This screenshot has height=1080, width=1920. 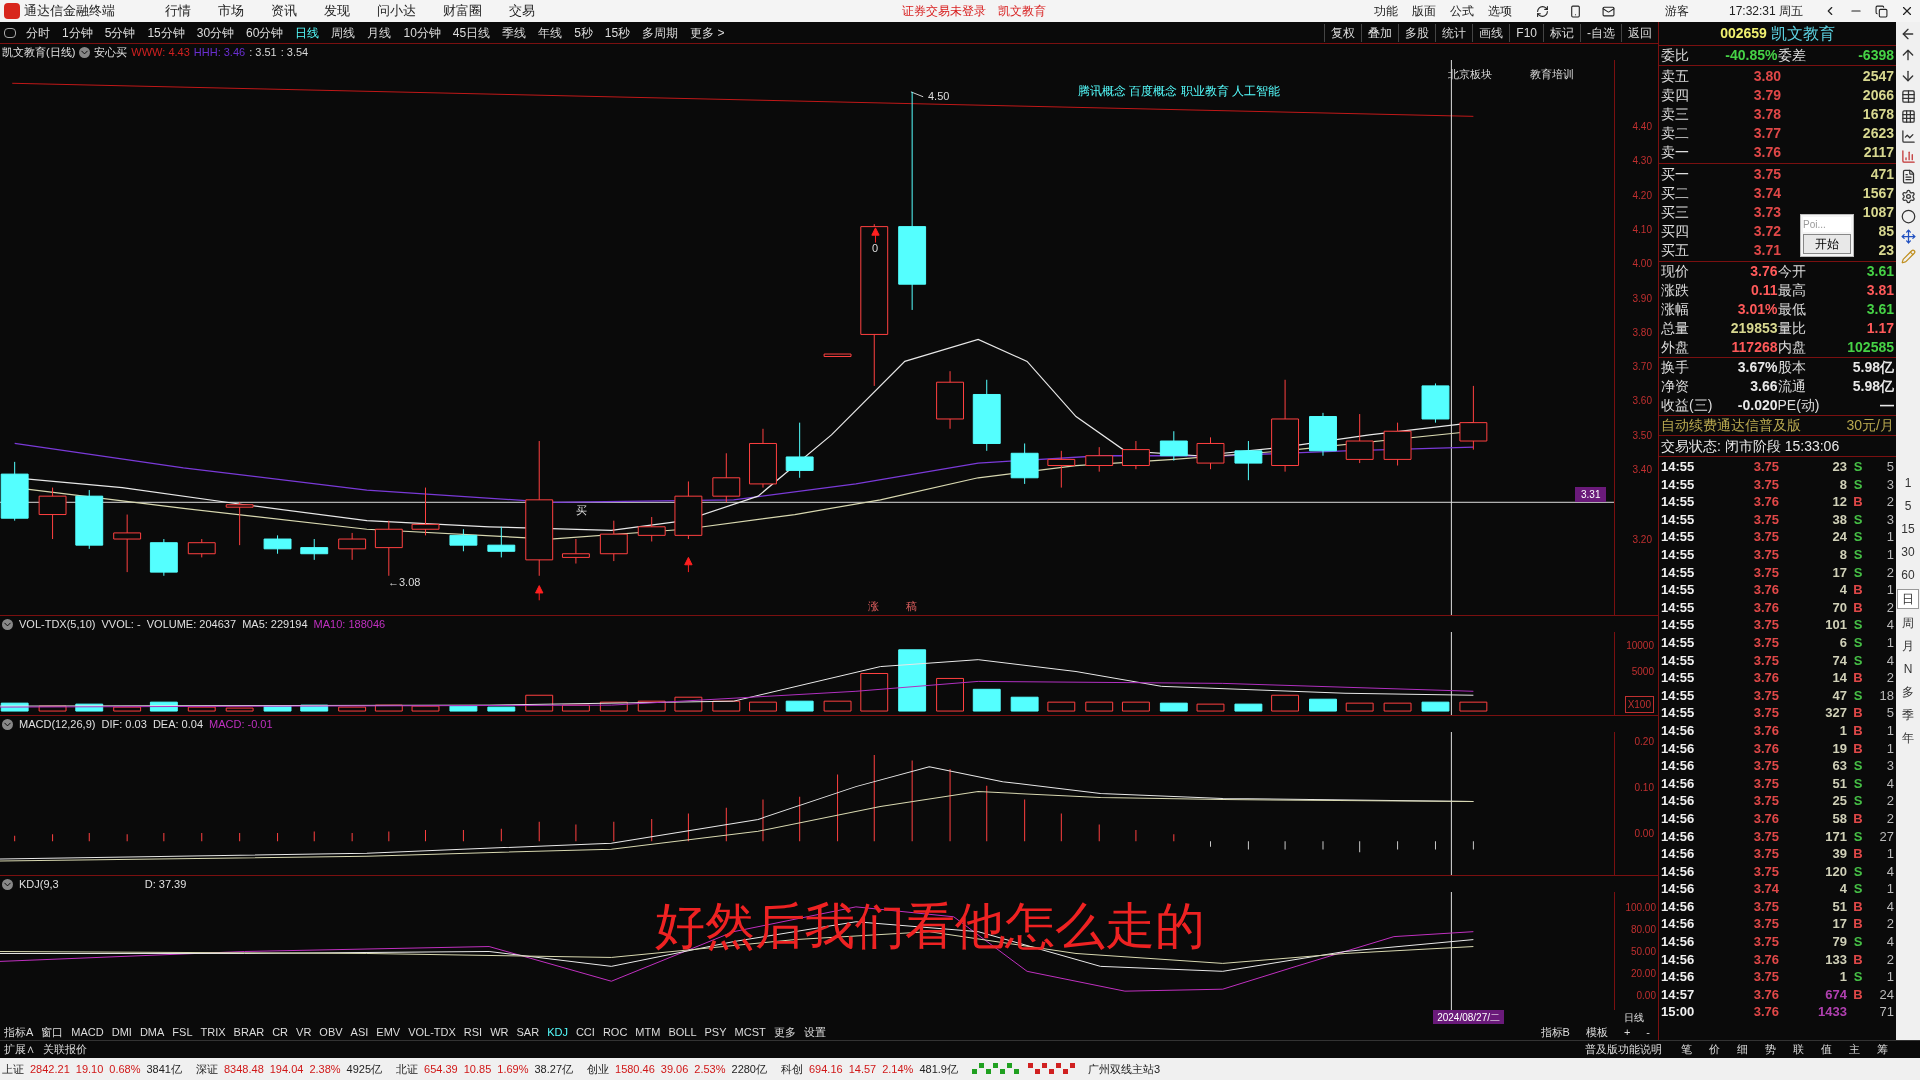 What do you see at coordinates (1417, 32) in the screenshot?
I see `toolbar-button: 多股` at bounding box center [1417, 32].